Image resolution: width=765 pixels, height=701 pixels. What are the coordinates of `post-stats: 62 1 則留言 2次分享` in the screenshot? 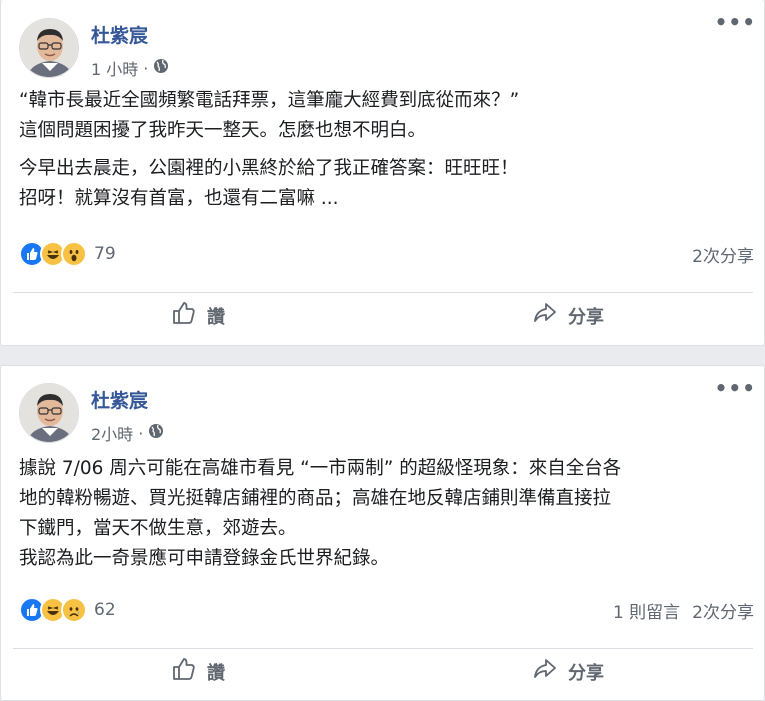 It's located at (386, 610).